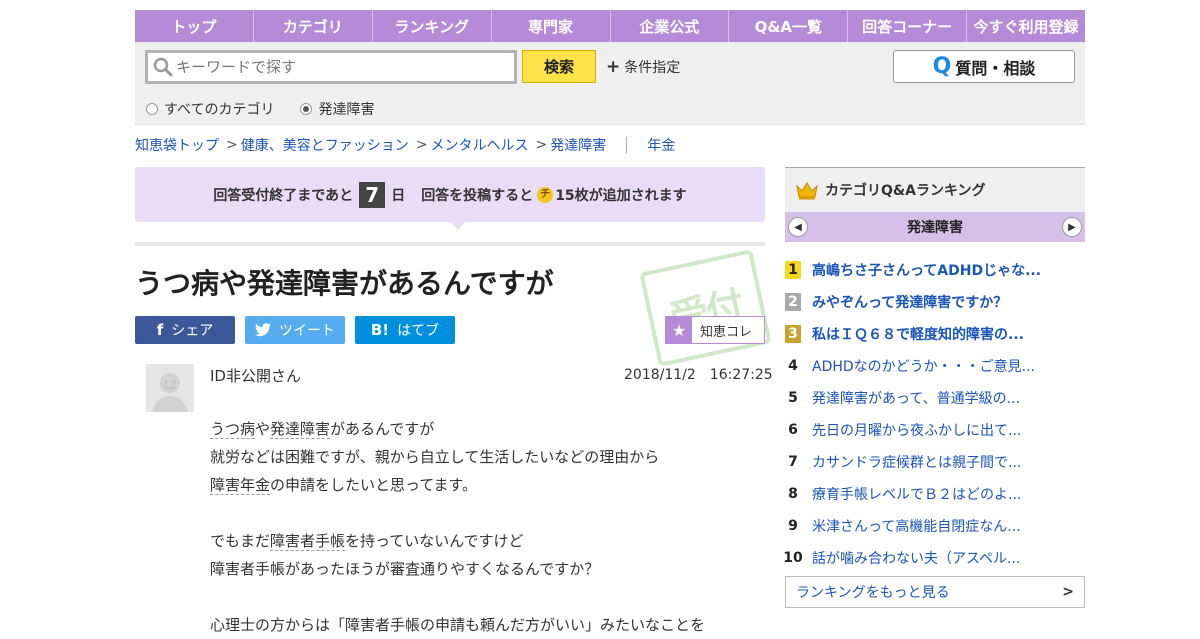 Image resolution: width=1200 pixels, height=639 pixels. Describe the element at coordinates (240, 485) in the screenshot. I see `keyword-link: 障害年金` at that location.